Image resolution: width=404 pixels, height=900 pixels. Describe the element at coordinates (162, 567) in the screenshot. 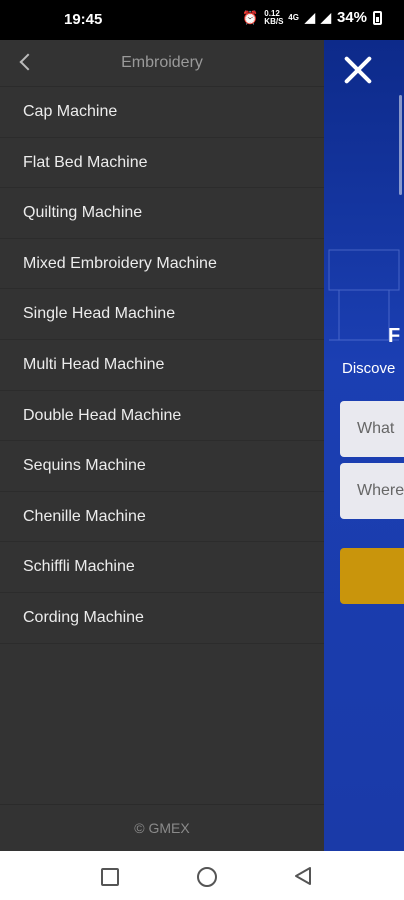

I see `menu-item-schiffli-machine: Schiffli Machine` at that location.